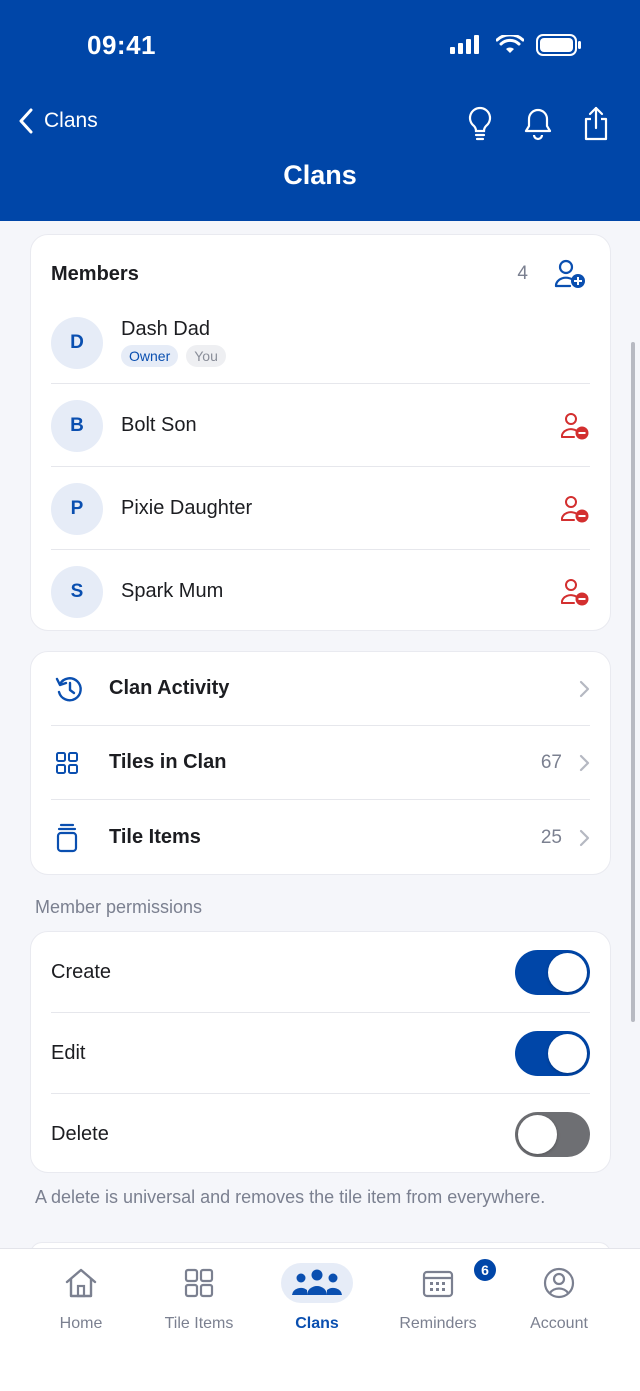 This screenshot has height=1391, width=640. Describe the element at coordinates (320, 342) in the screenshot. I see `member-row: D Dash Dad Owner You` at that location.